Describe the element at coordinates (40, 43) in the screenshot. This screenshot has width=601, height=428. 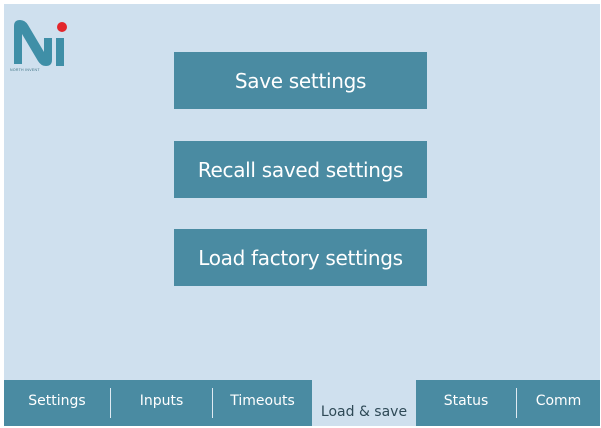
I see `ni-logo-icon` at that location.